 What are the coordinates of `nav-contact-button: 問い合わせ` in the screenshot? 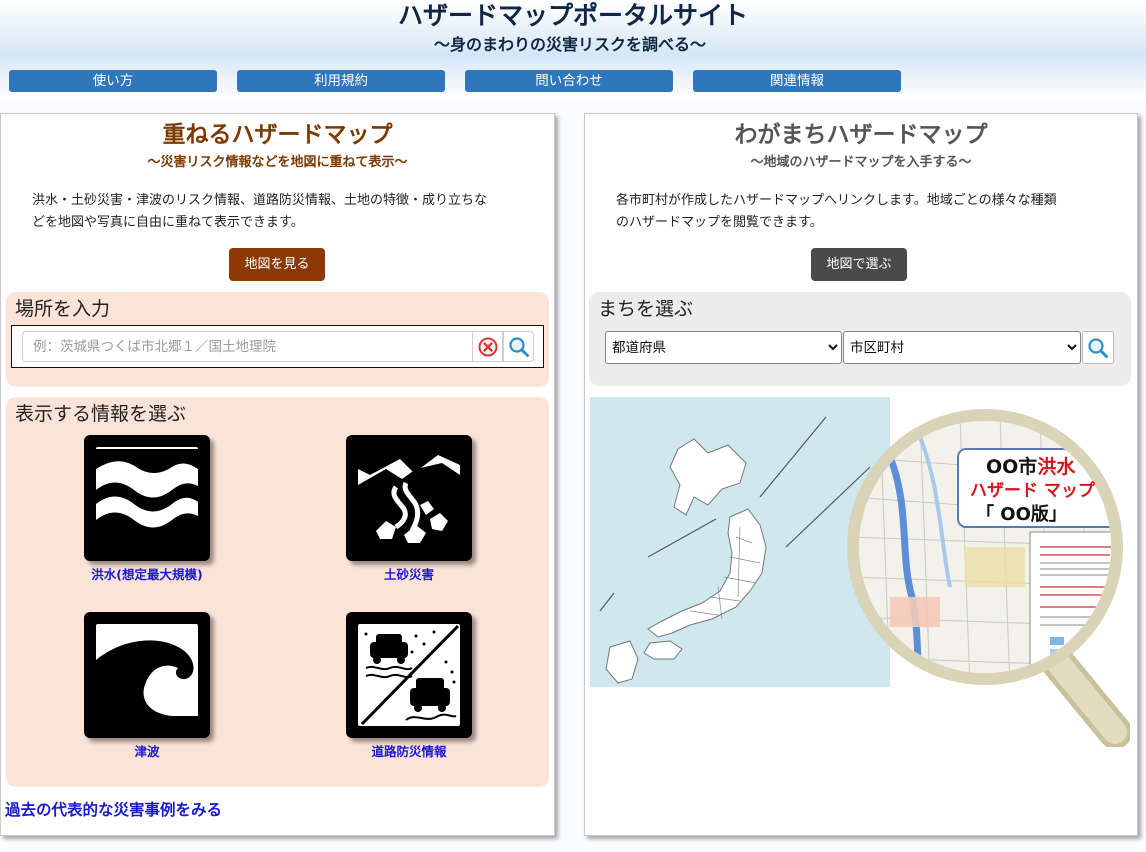 It's located at (569, 81).